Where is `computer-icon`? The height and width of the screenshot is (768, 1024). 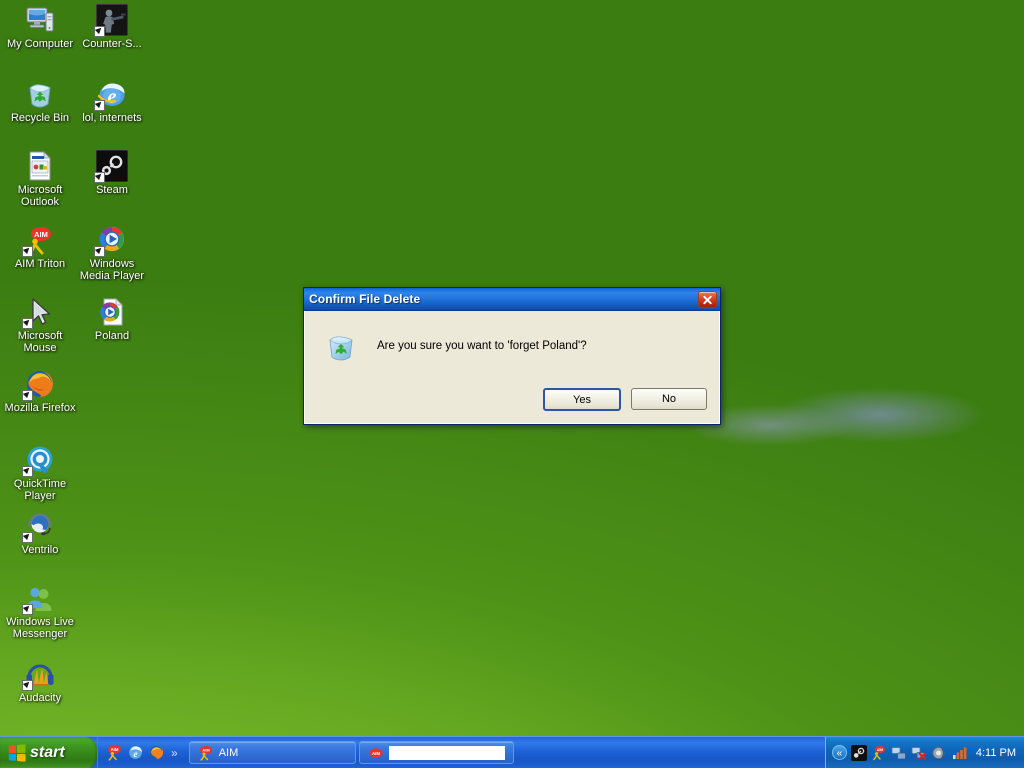 computer-icon is located at coordinates (40, 20).